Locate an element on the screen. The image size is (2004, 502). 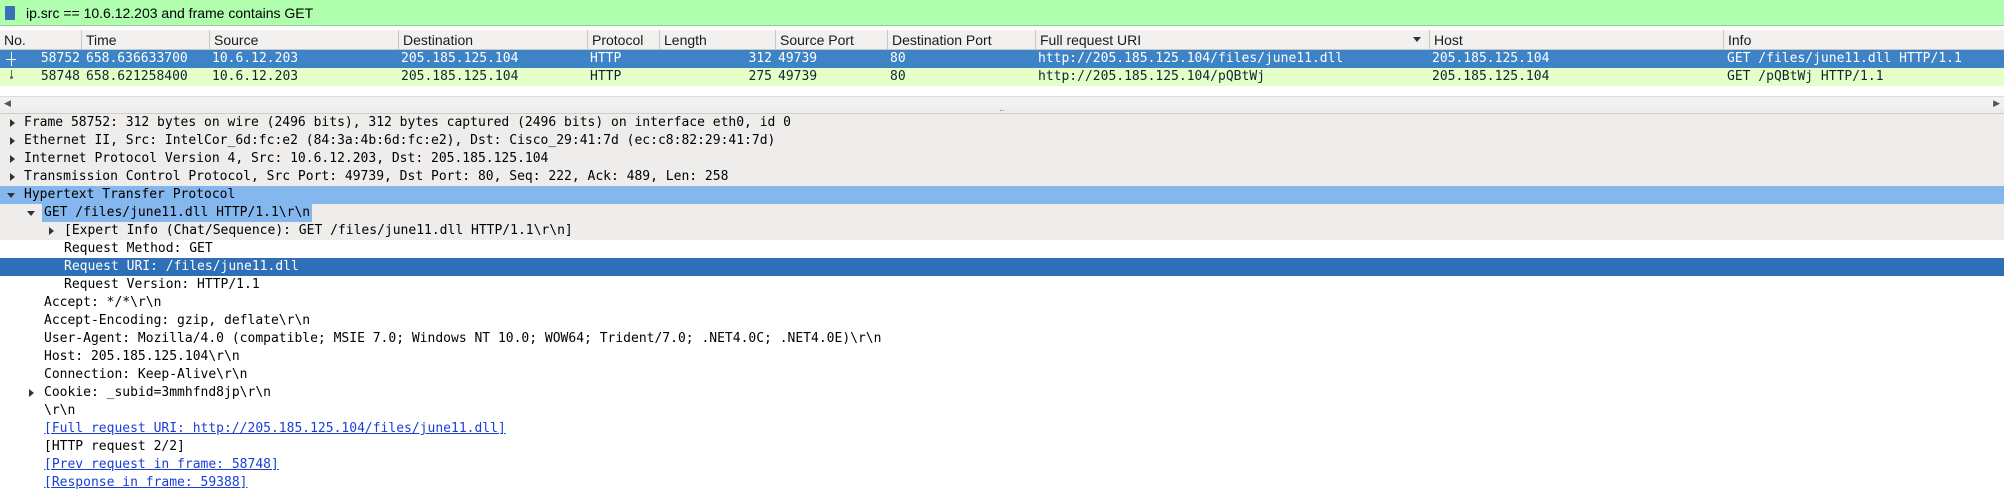
tree-item-http: Hypertext Transfer Protocol is located at coordinates (1002, 195).